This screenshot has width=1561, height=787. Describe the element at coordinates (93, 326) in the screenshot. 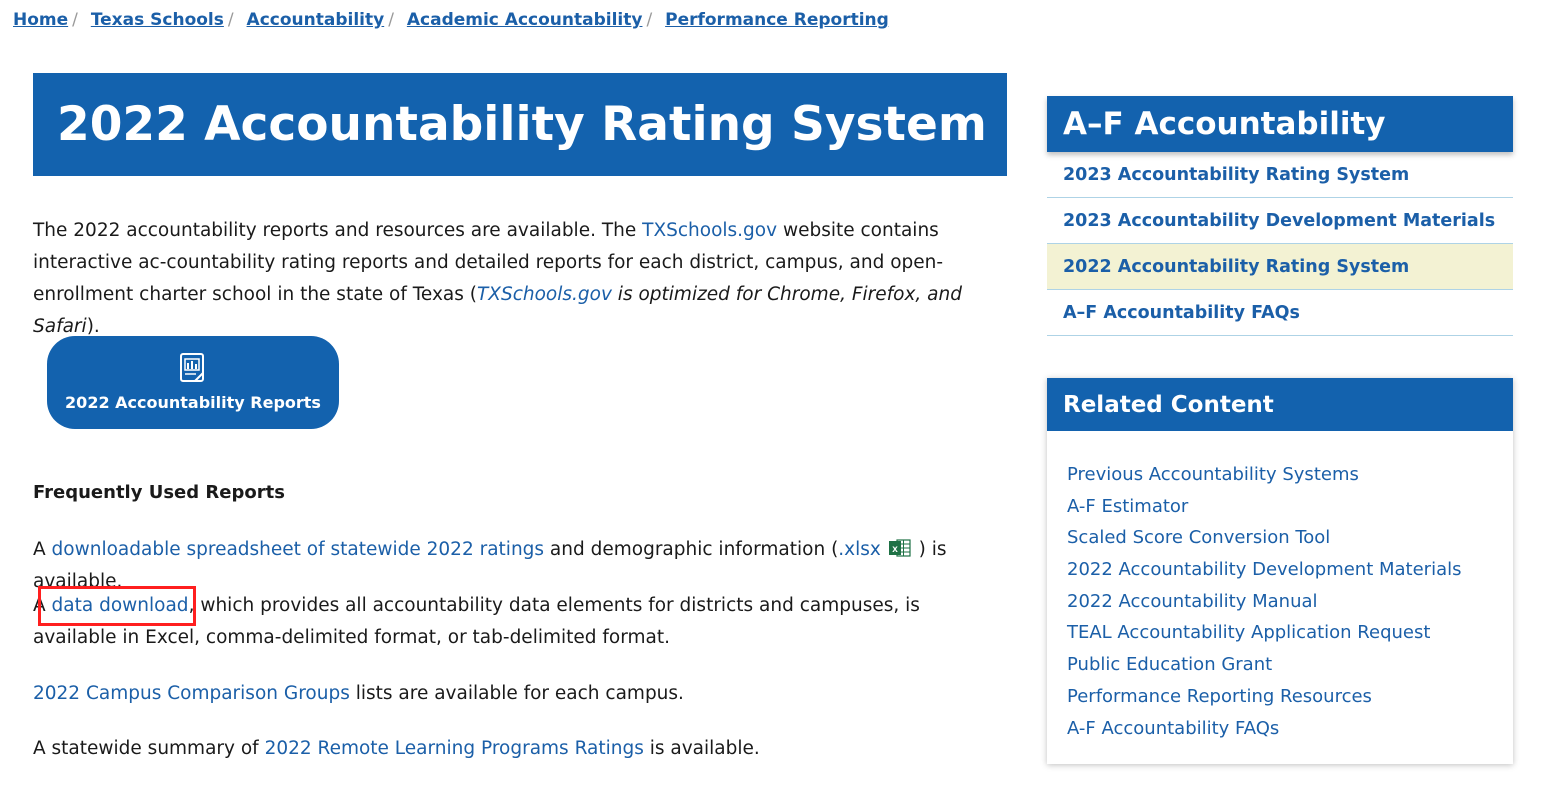

I see `intro-text: ).` at that location.